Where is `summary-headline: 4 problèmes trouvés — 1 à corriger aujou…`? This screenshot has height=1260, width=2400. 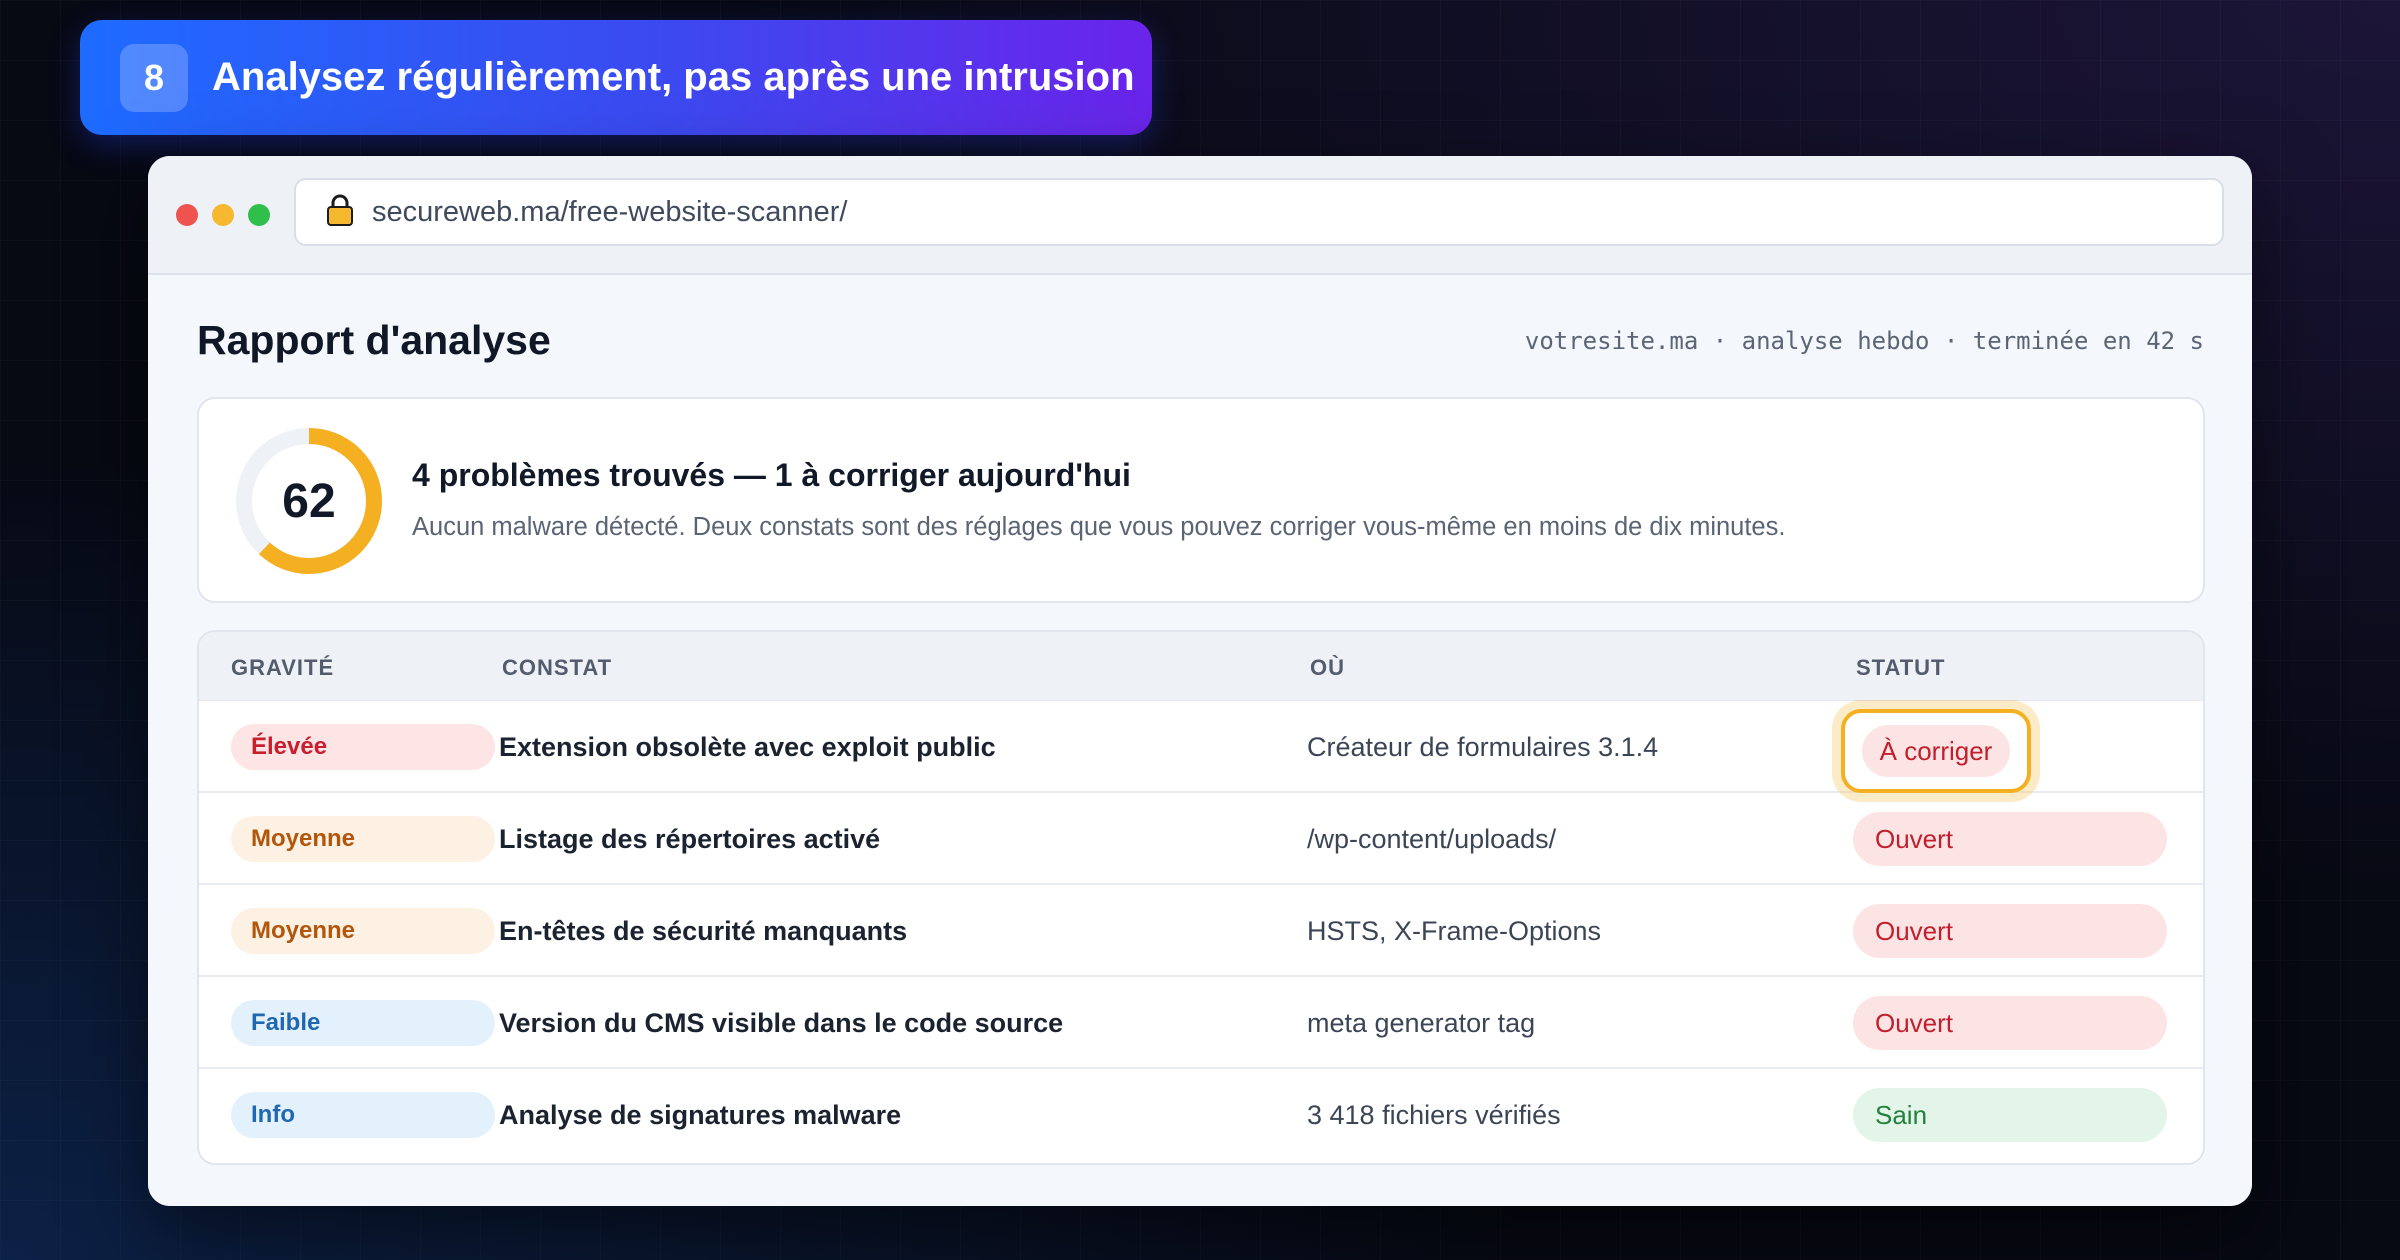
summary-headline: 4 problèmes trouvés — 1 à corriger aujou… is located at coordinates (771, 475).